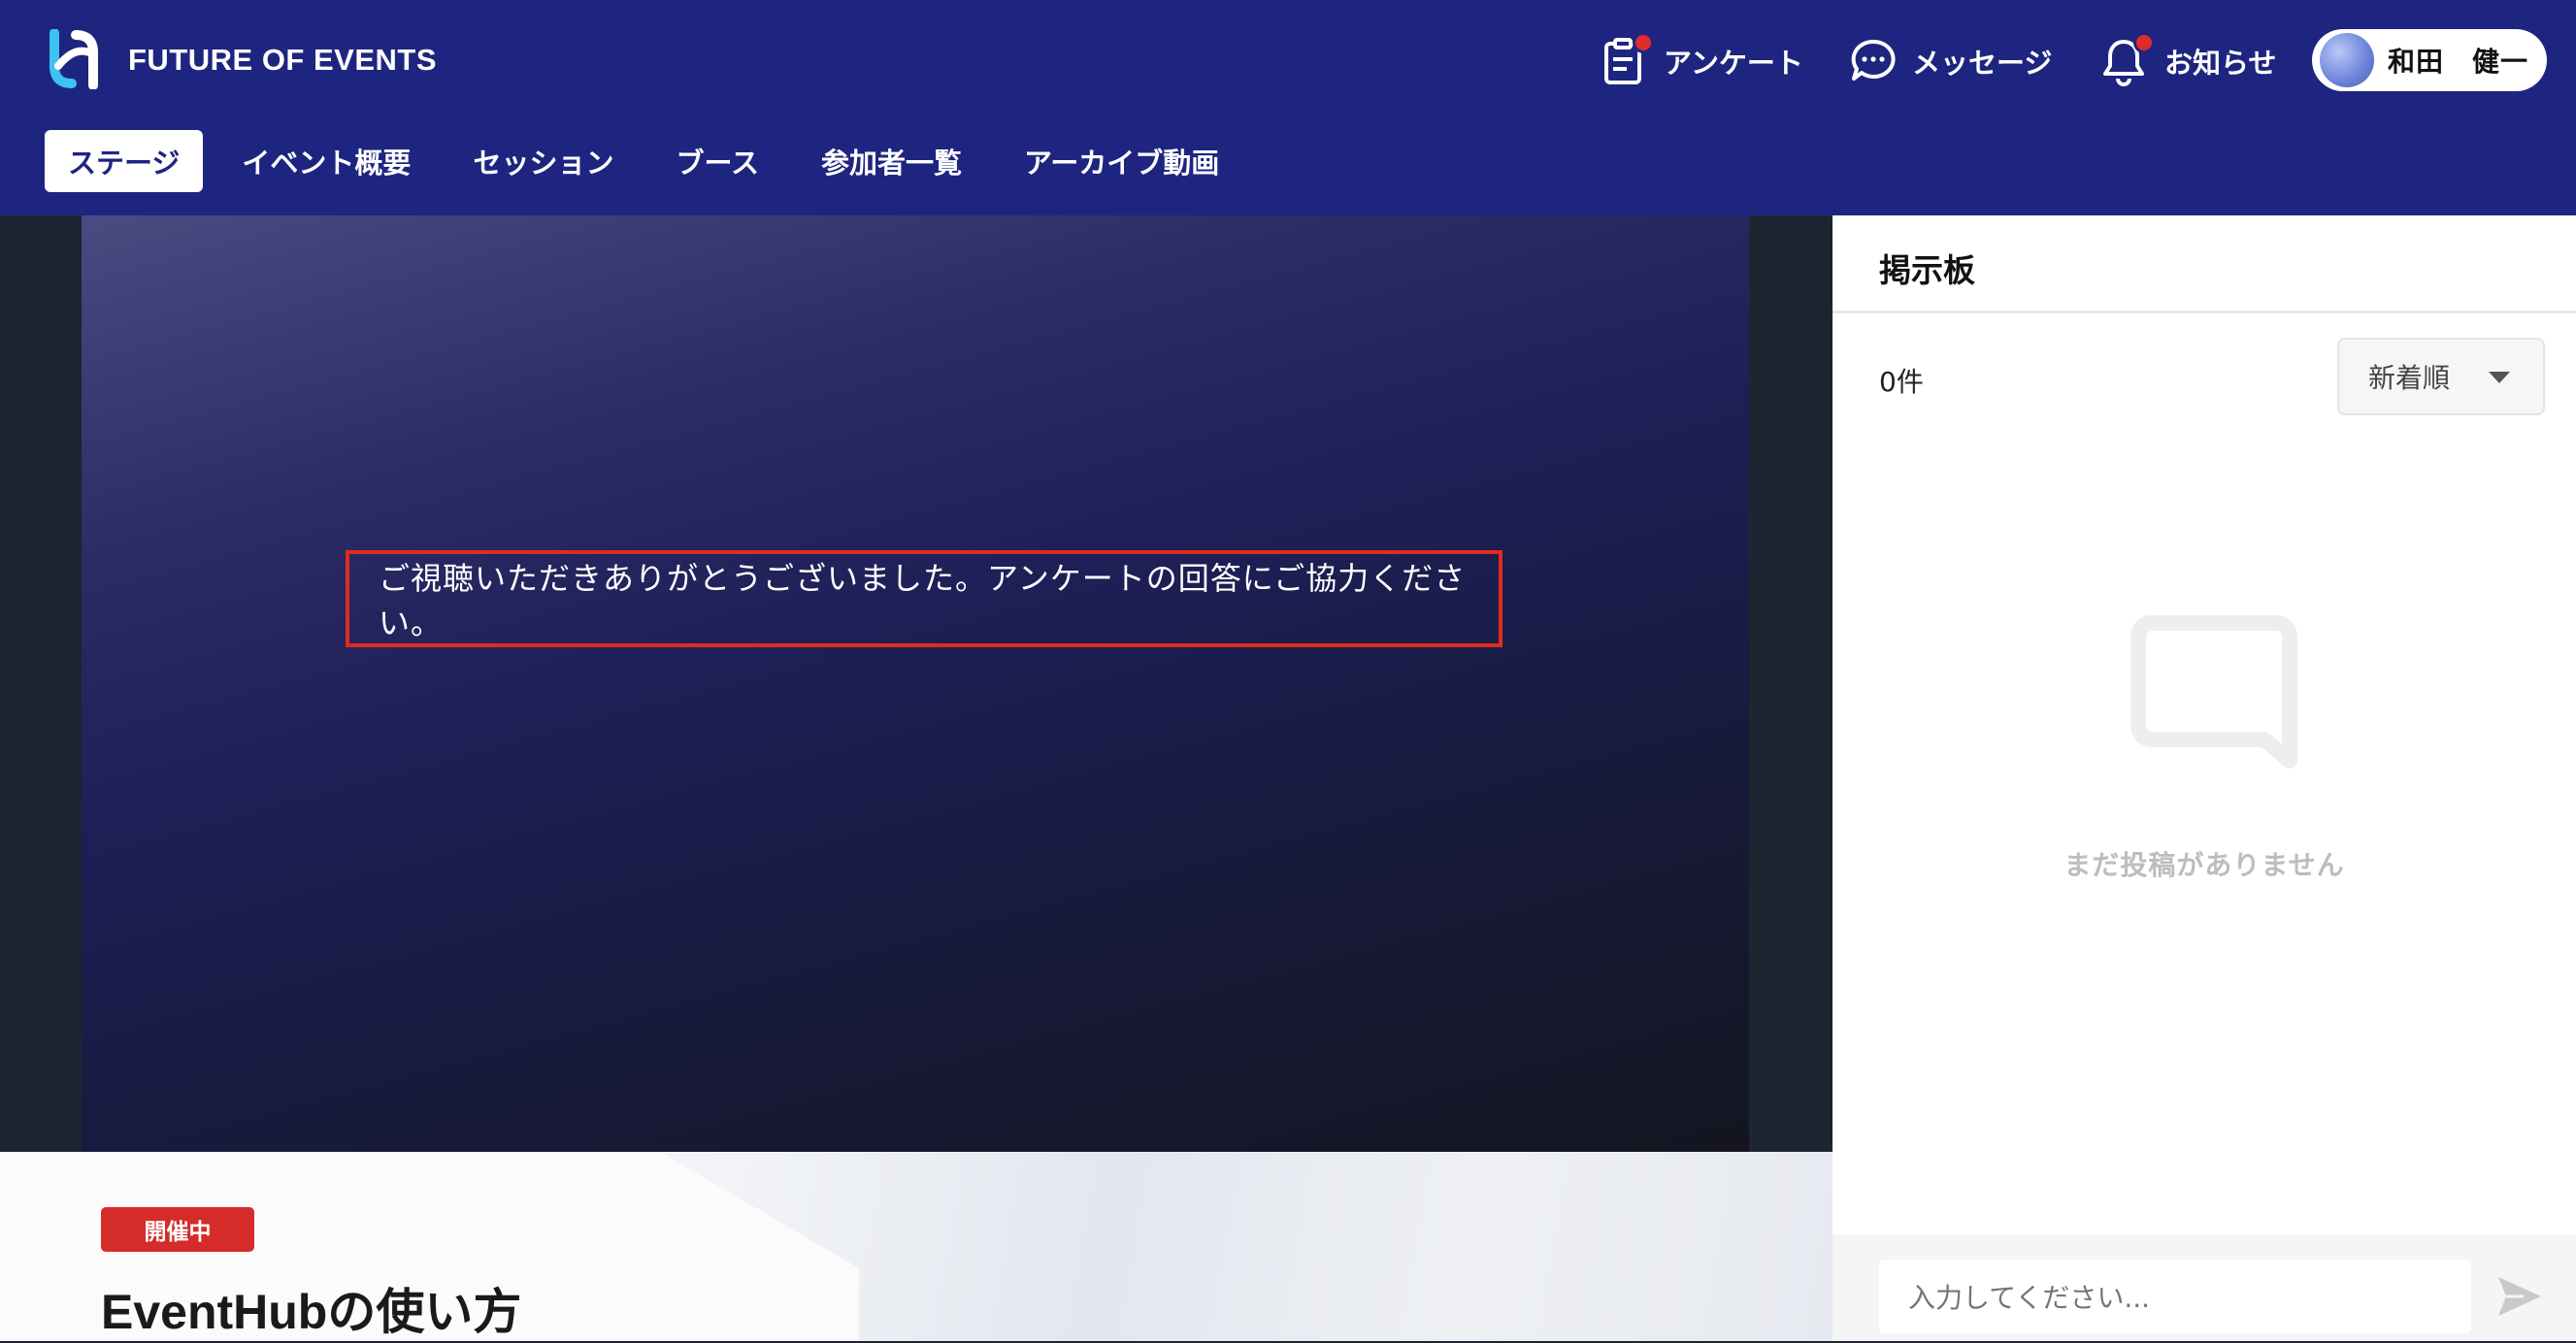 Image resolution: width=2576 pixels, height=1343 pixels. Describe the element at coordinates (177, 1229) in the screenshot. I see `status-badge: 開催中` at that location.